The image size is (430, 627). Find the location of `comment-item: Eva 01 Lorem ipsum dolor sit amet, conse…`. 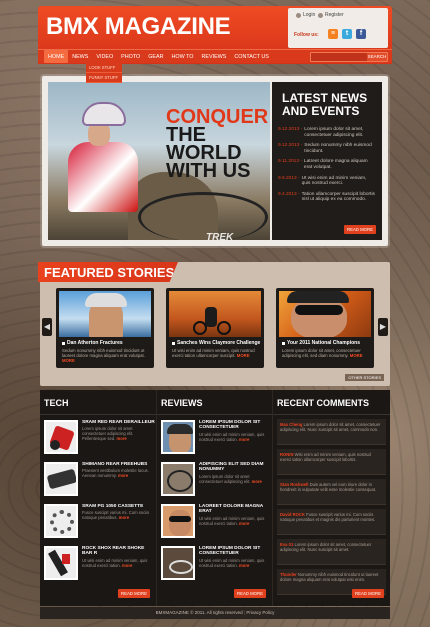

comment-item: Eva 01 Lorem ipsum dolor sit amet, conse… is located at coordinates (331, 552).